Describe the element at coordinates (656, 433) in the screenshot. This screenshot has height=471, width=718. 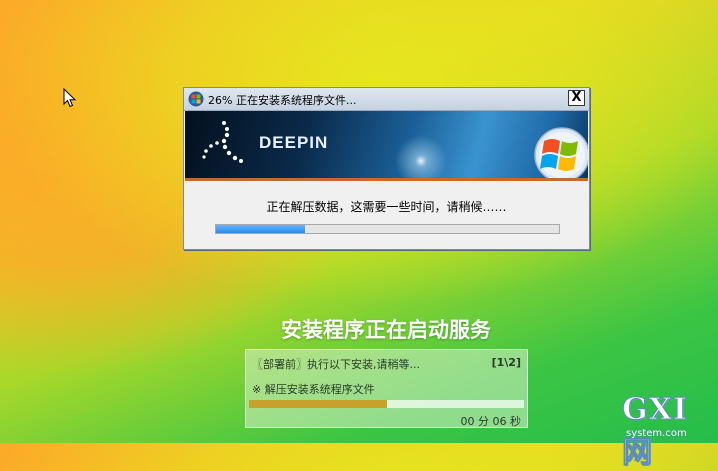
I see `watermark-url: system.com` at that location.